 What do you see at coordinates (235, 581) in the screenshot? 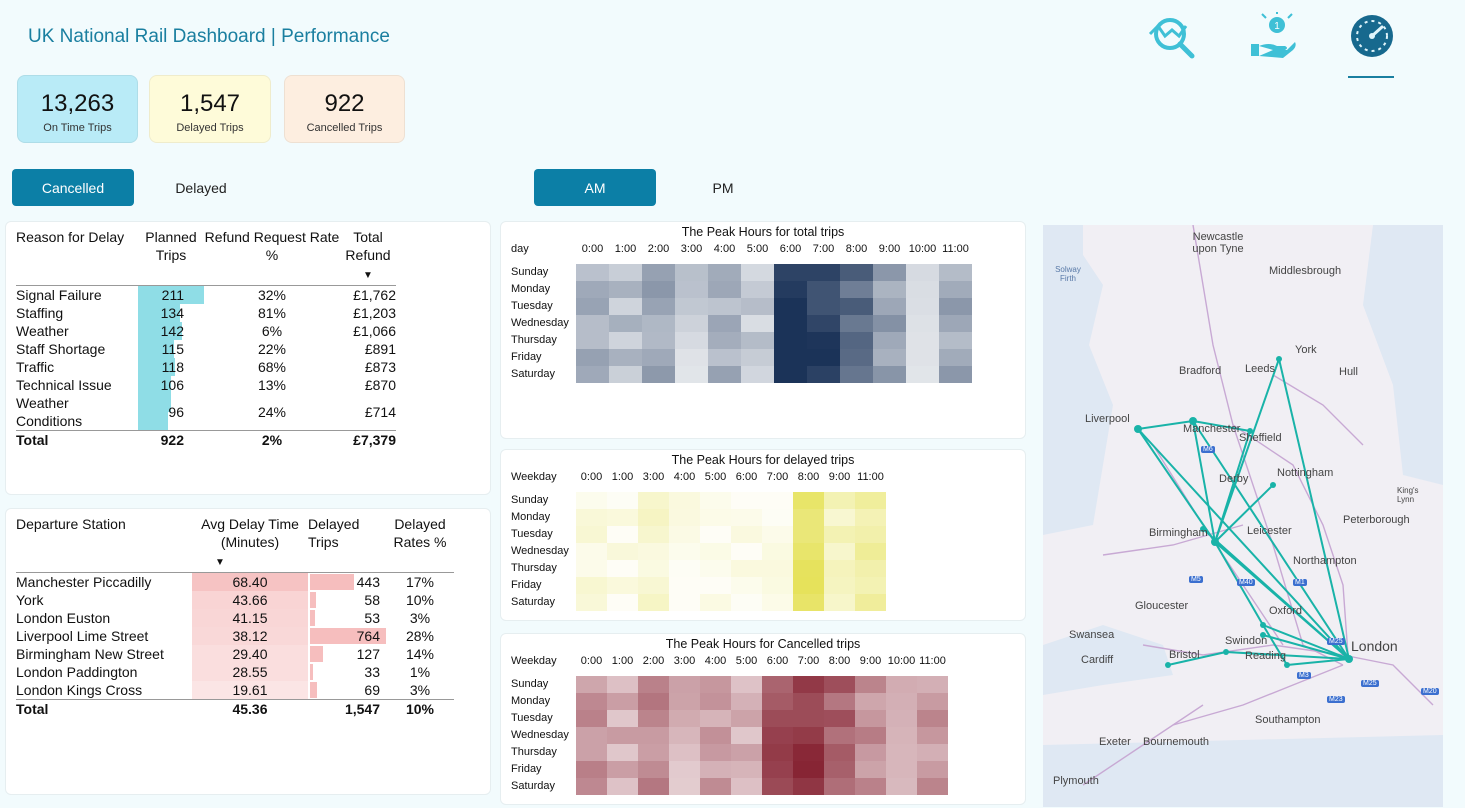
I see `table-row: Manchester Piccadilly 68.40 443 17%` at bounding box center [235, 581].